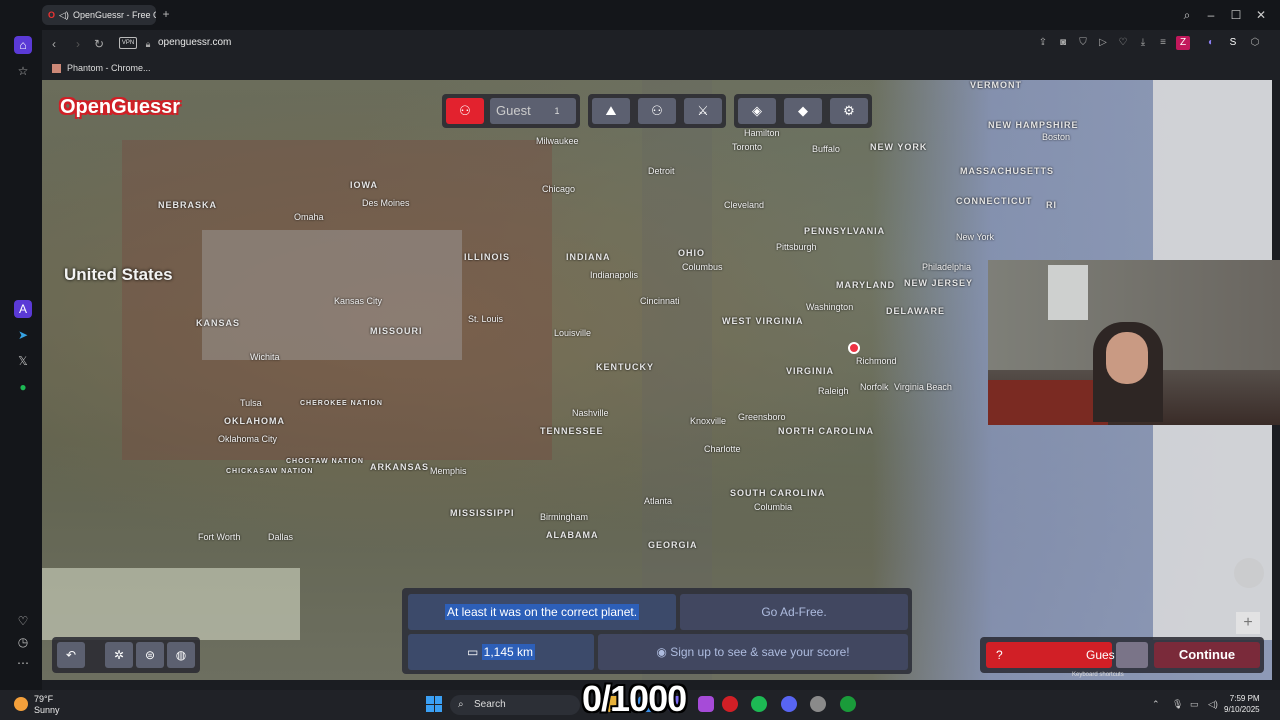 This screenshot has width=1280, height=720. I want to click on weather-widget: 79°F Sunny, so click(47, 705).